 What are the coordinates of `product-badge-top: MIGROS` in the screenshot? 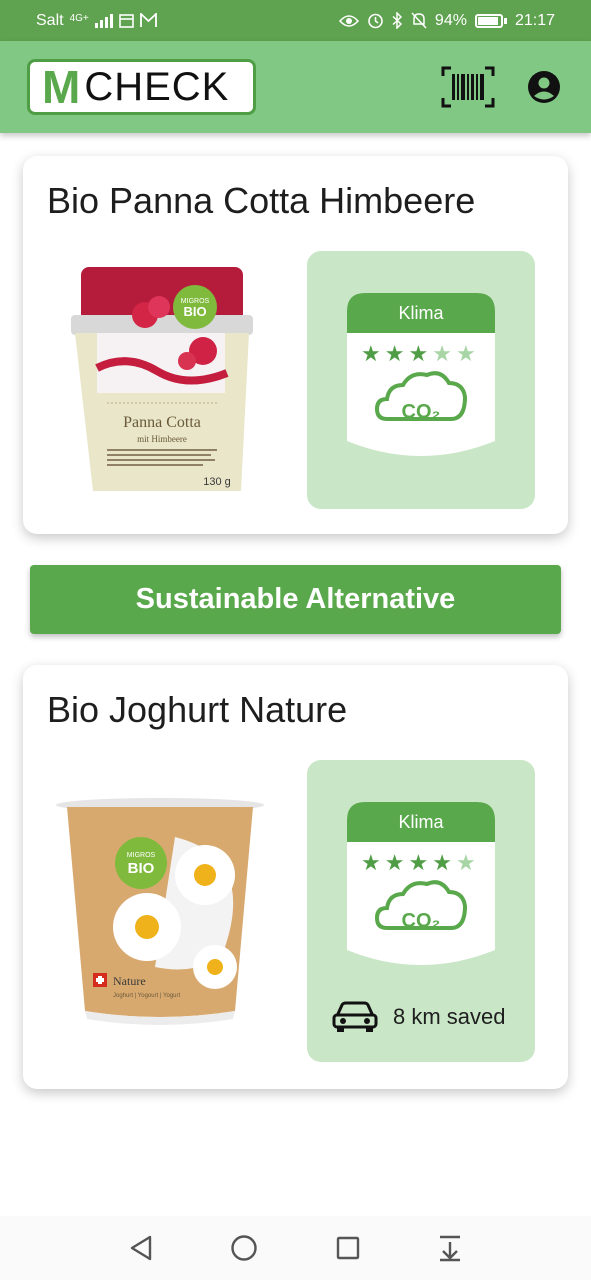 It's located at (141, 855).